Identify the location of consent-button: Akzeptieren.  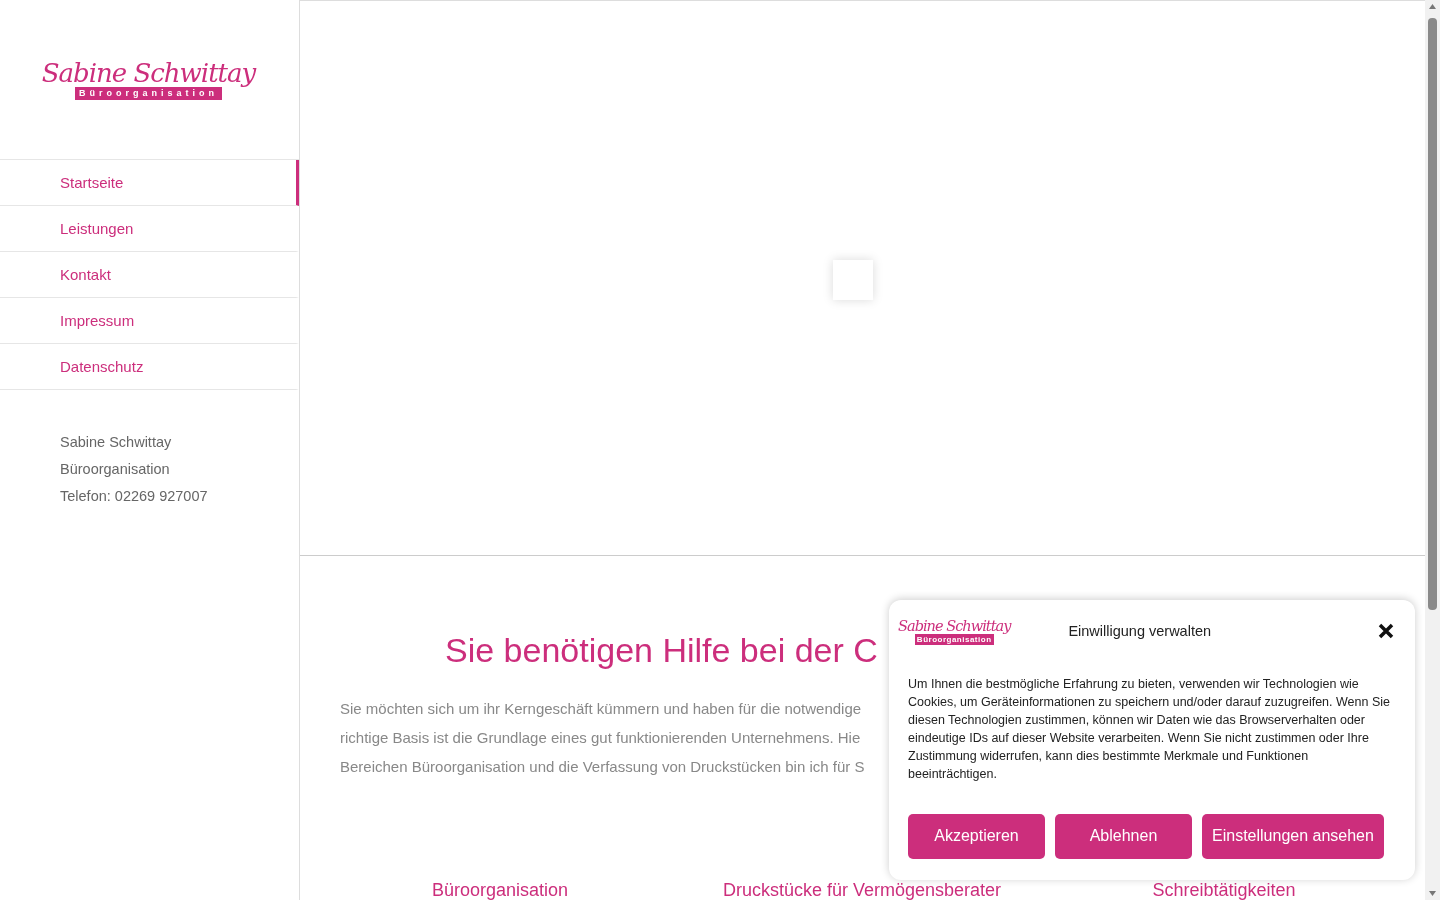
(976, 836).